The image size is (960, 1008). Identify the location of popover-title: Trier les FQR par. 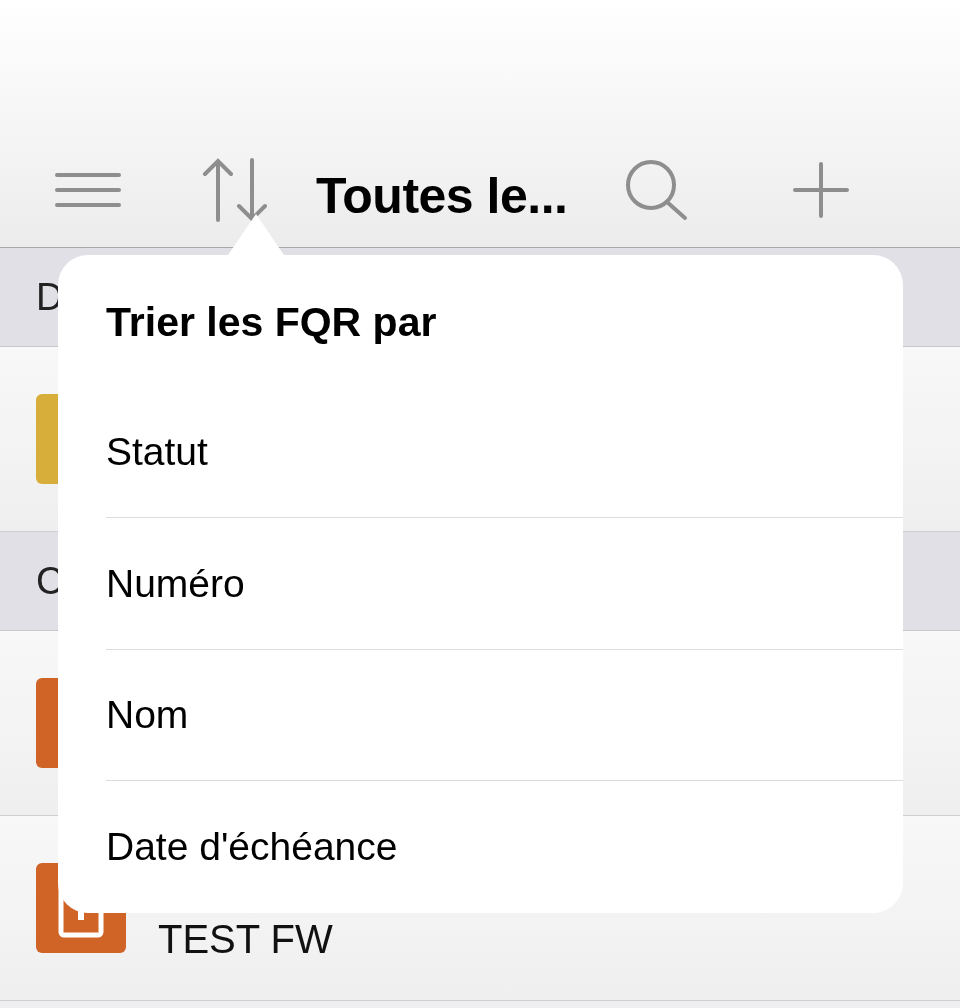
(272, 323).